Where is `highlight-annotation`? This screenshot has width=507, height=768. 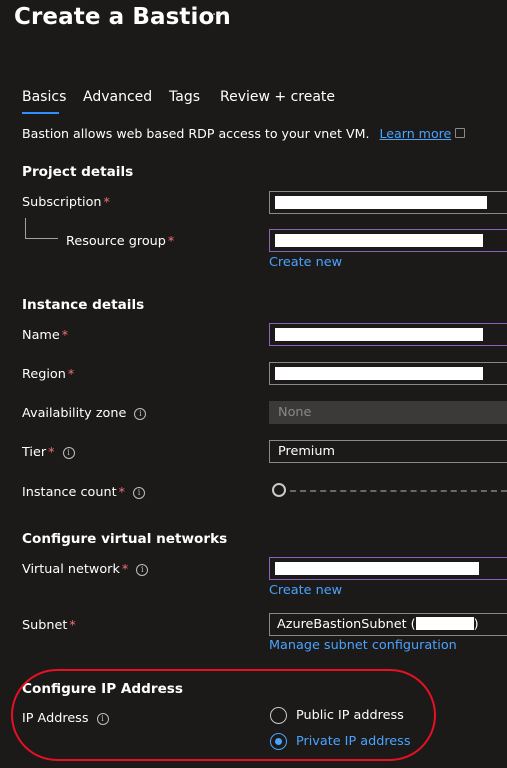
highlight-annotation is located at coordinates (223, 715).